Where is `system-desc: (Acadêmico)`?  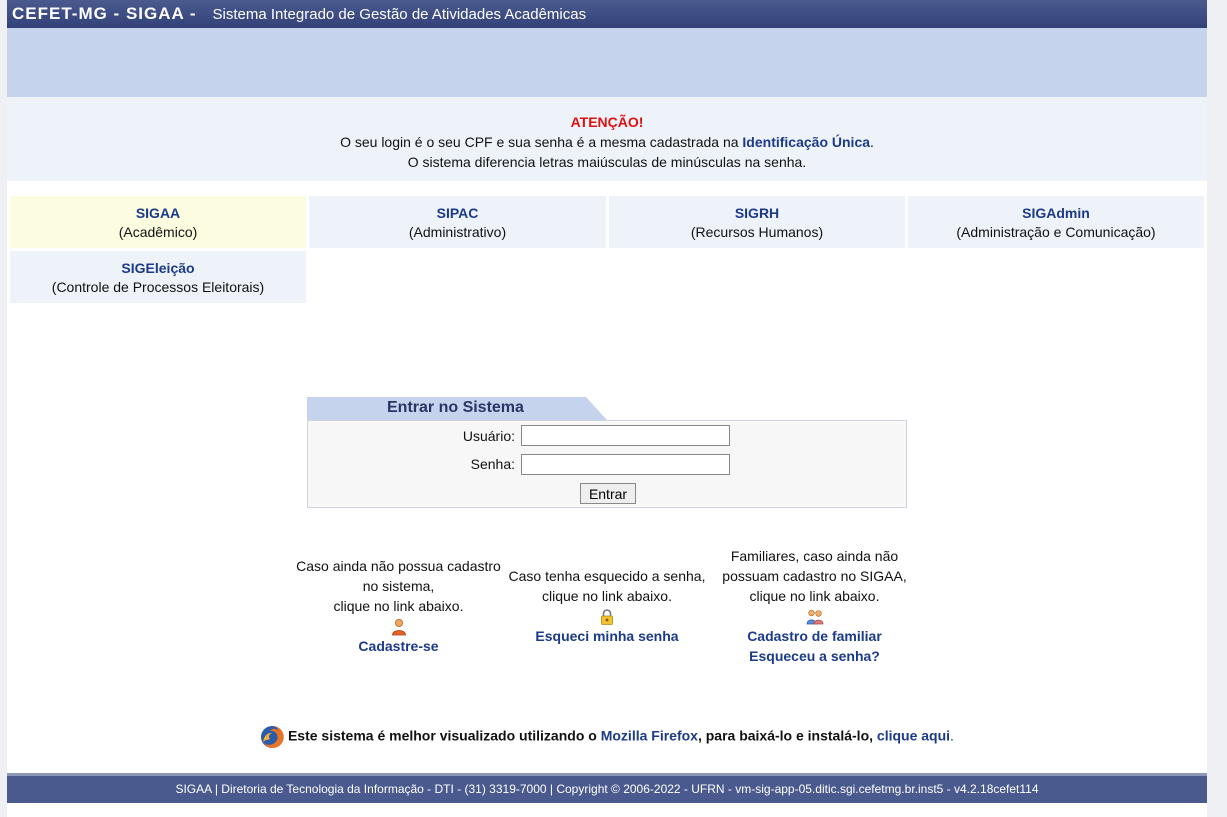 system-desc: (Acadêmico) is located at coordinates (158, 232).